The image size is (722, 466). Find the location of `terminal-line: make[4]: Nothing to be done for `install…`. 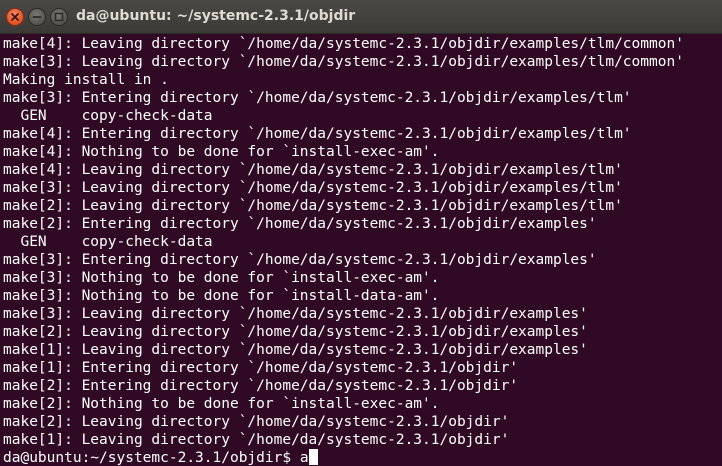

terminal-line: make[4]: Nothing to be done for `install… is located at coordinates (221, 152).